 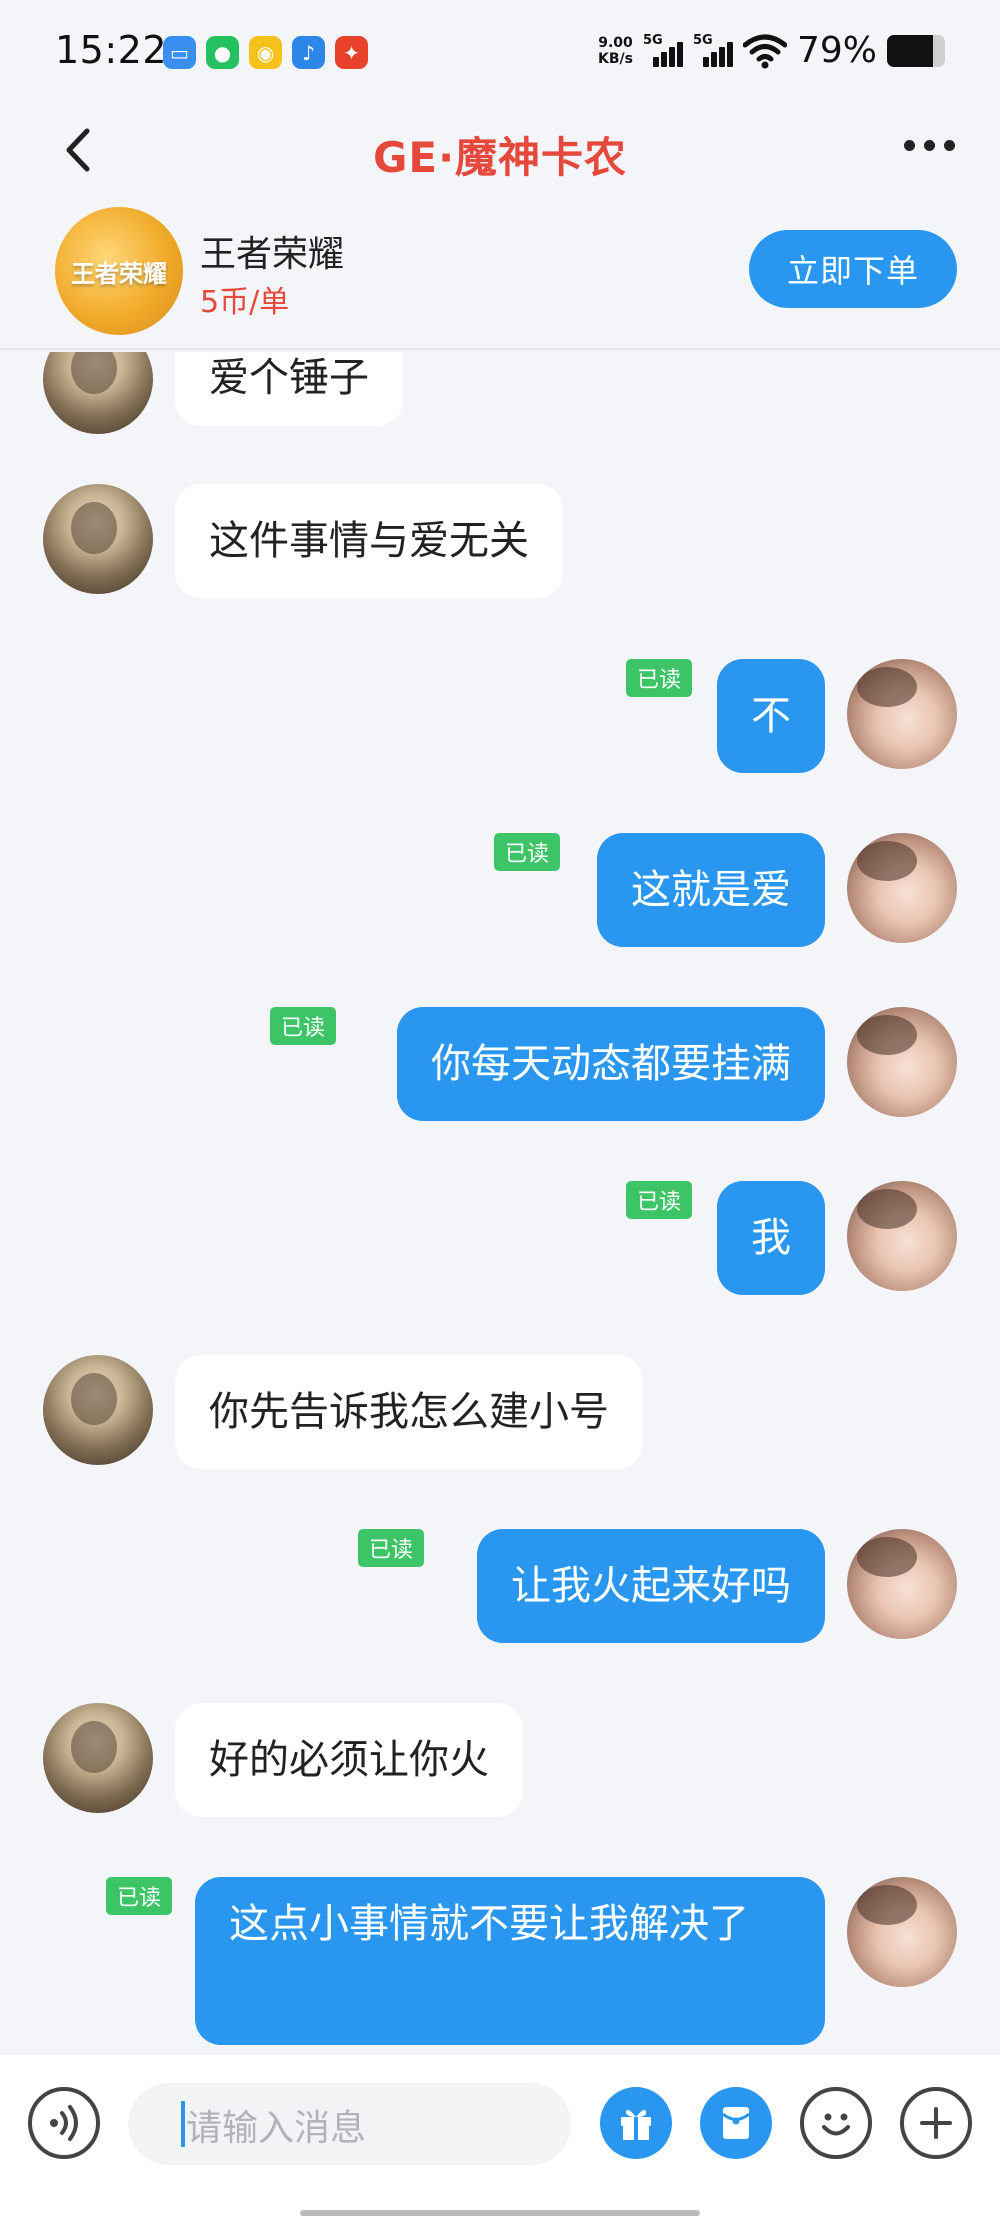 What do you see at coordinates (500, 2213) in the screenshot?
I see `home-indicator` at bounding box center [500, 2213].